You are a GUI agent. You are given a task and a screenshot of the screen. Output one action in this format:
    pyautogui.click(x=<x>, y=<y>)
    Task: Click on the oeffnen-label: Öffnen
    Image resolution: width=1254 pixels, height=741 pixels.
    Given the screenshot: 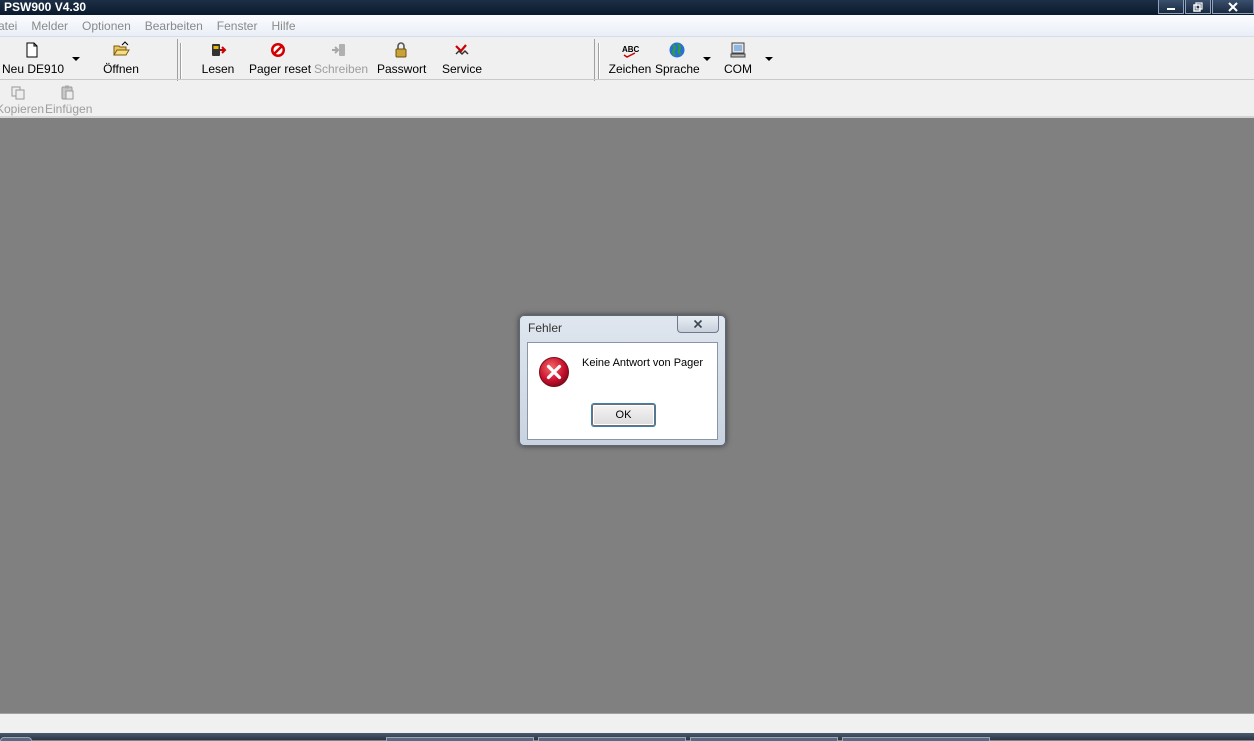 What is the action you would take?
    pyautogui.click(x=121, y=69)
    